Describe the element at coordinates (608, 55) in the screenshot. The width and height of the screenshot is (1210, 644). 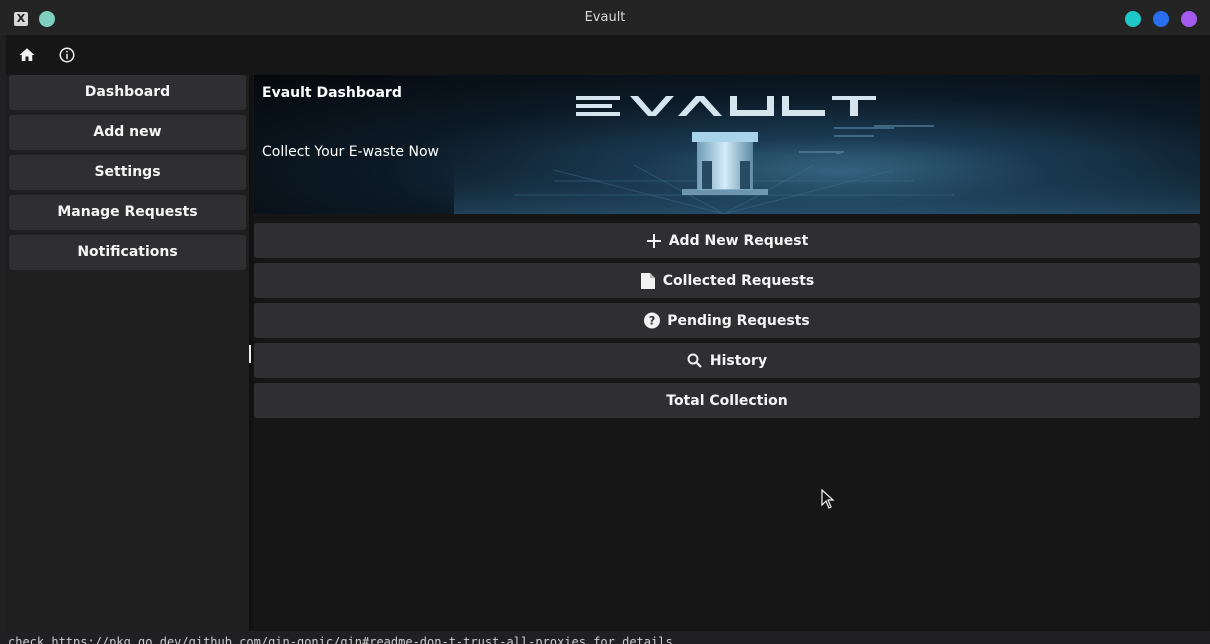
I see `toolbar` at that location.